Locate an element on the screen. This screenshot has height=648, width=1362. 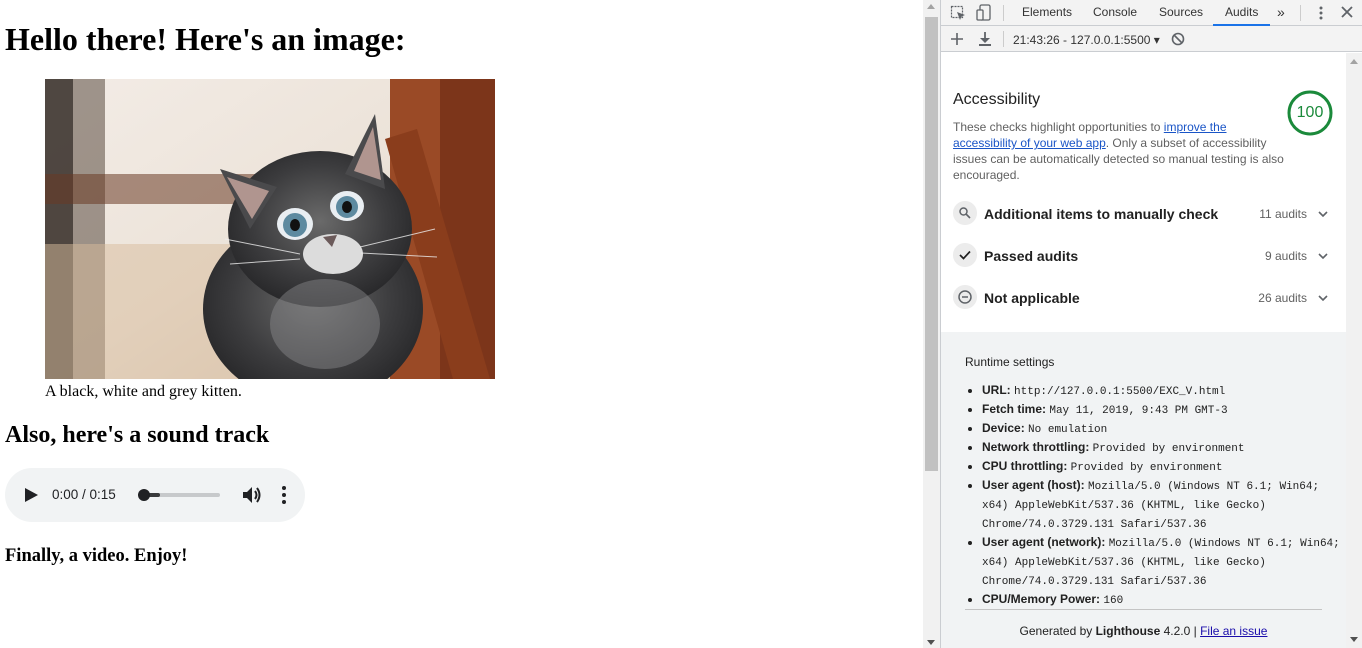
checkmark-icon is located at coordinates (965, 255).